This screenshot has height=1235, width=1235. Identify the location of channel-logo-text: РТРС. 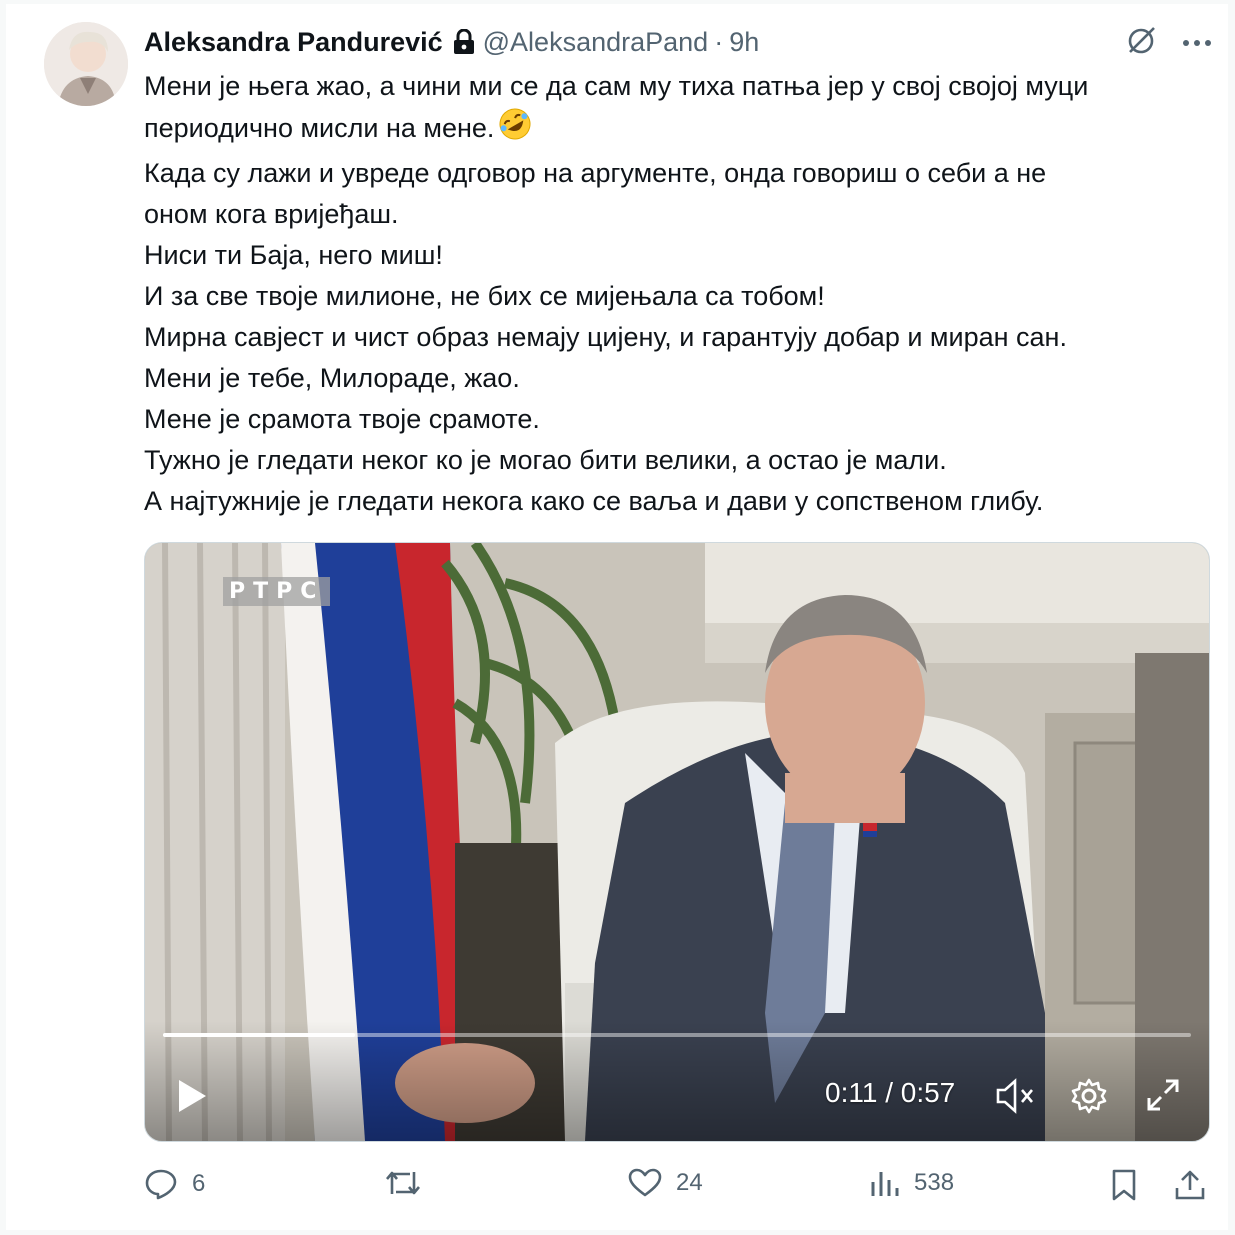
(277, 591).